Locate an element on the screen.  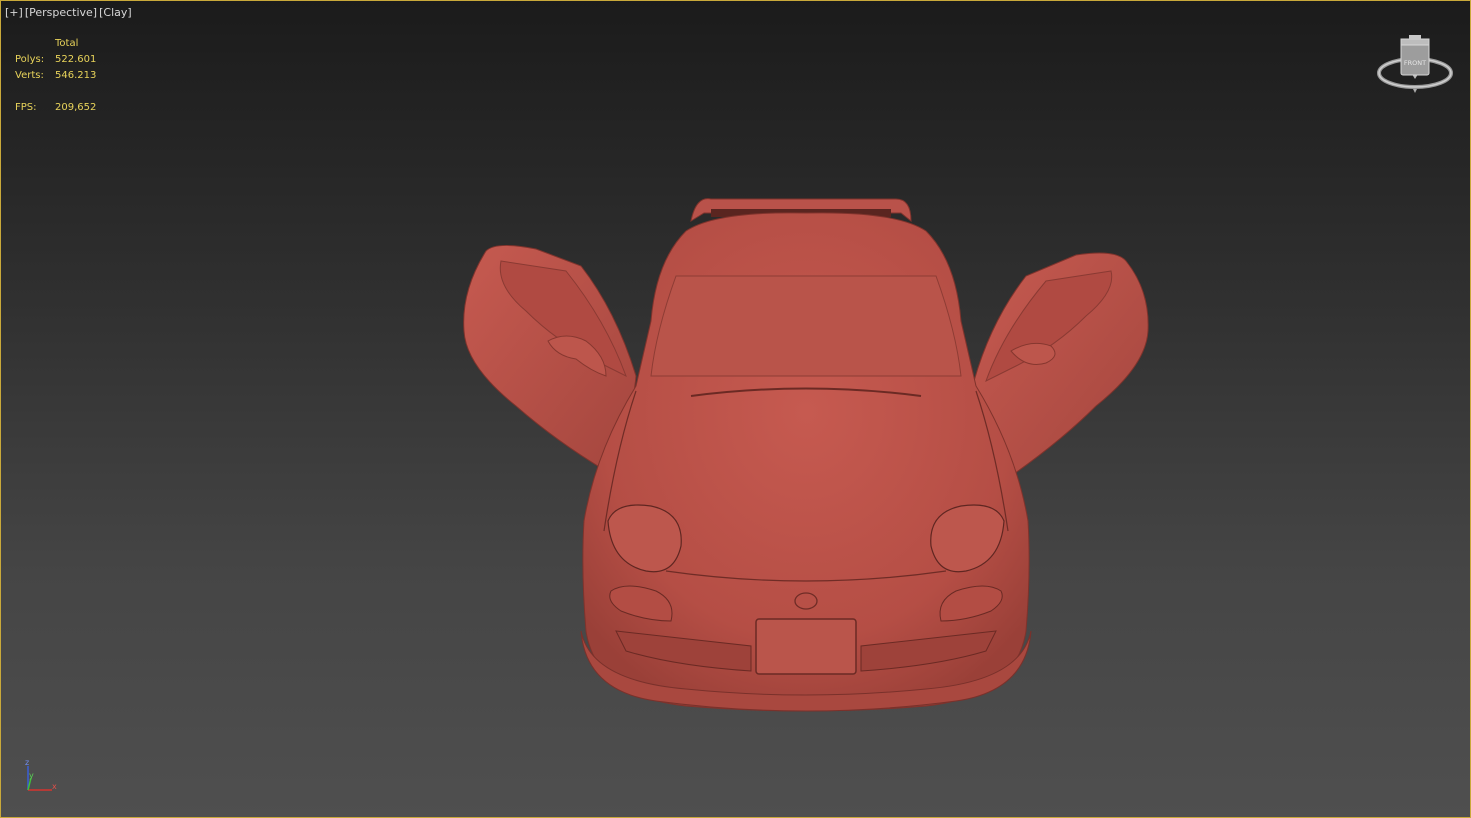
stats-polys-row: Polys: 522.601 is located at coordinates (55, 60).